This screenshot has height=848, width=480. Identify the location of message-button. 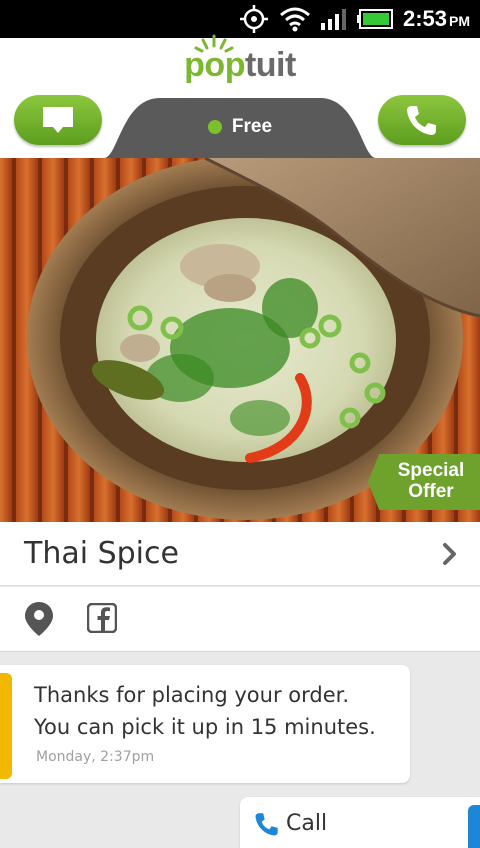
(58, 120).